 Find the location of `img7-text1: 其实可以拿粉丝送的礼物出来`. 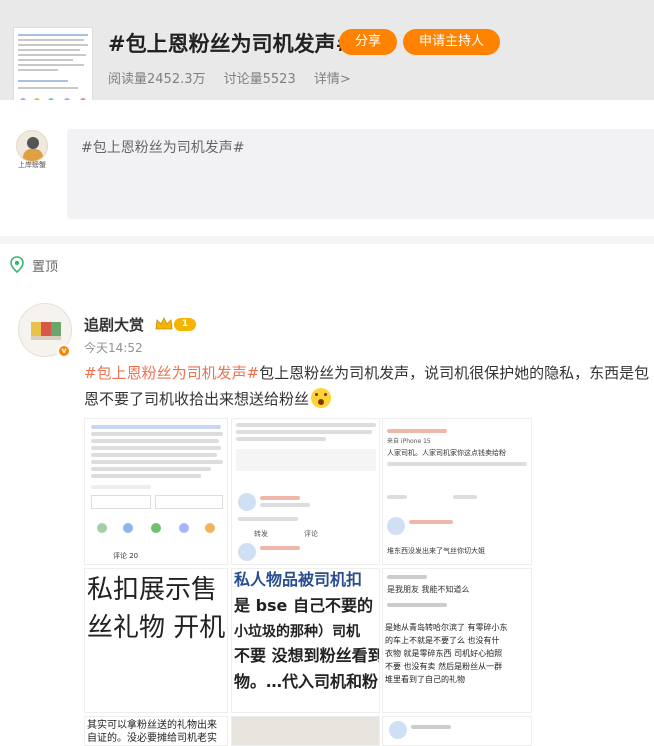

img7-text1: 其实可以拿粉丝送的礼物出来 is located at coordinates (152, 725).